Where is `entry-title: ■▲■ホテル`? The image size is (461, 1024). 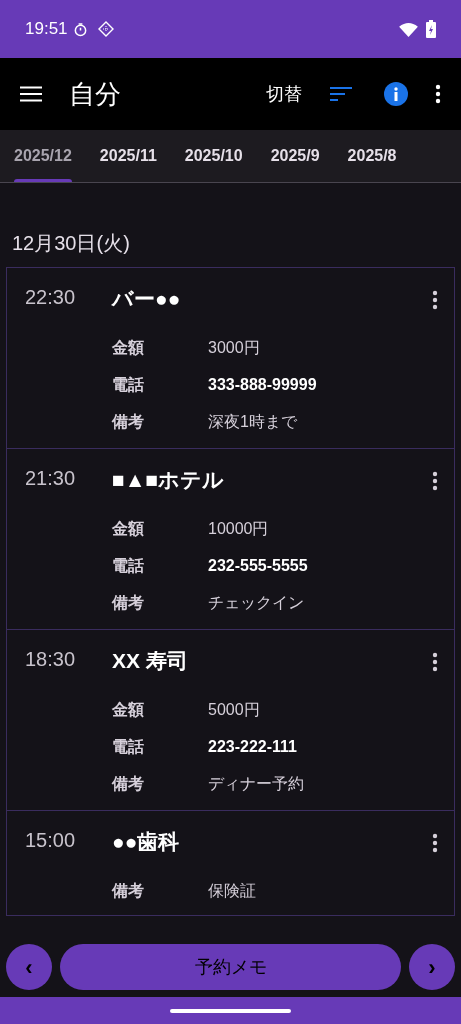 entry-title: ■▲■ホテル is located at coordinates (169, 480).